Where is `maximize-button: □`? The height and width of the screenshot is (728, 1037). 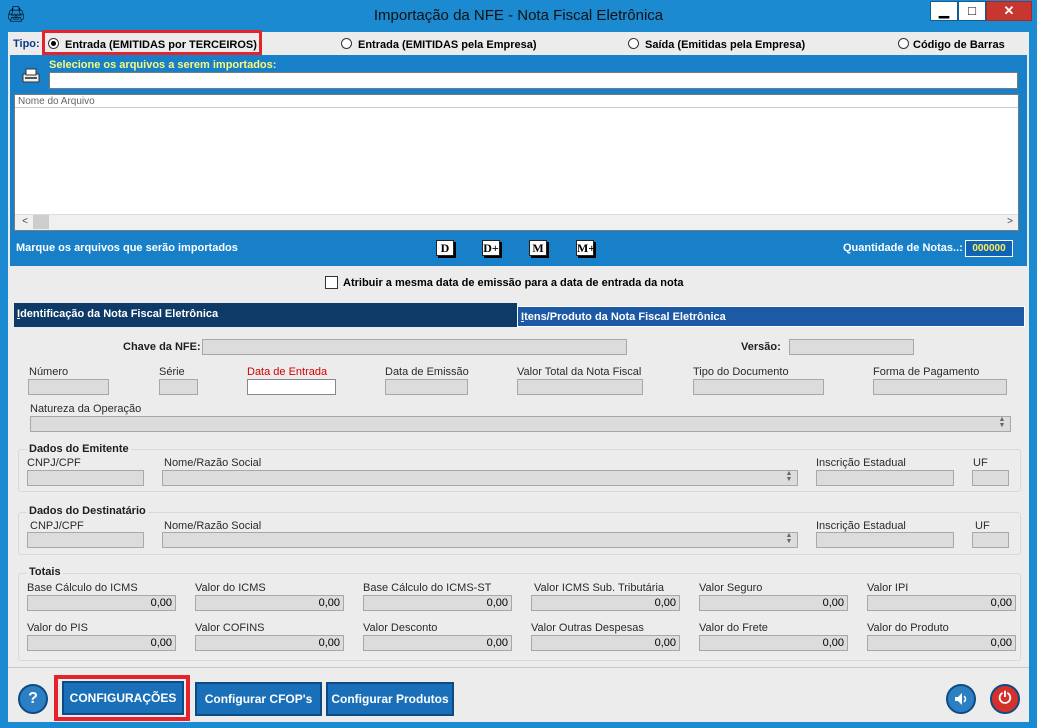 maximize-button: □ is located at coordinates (972, 11).